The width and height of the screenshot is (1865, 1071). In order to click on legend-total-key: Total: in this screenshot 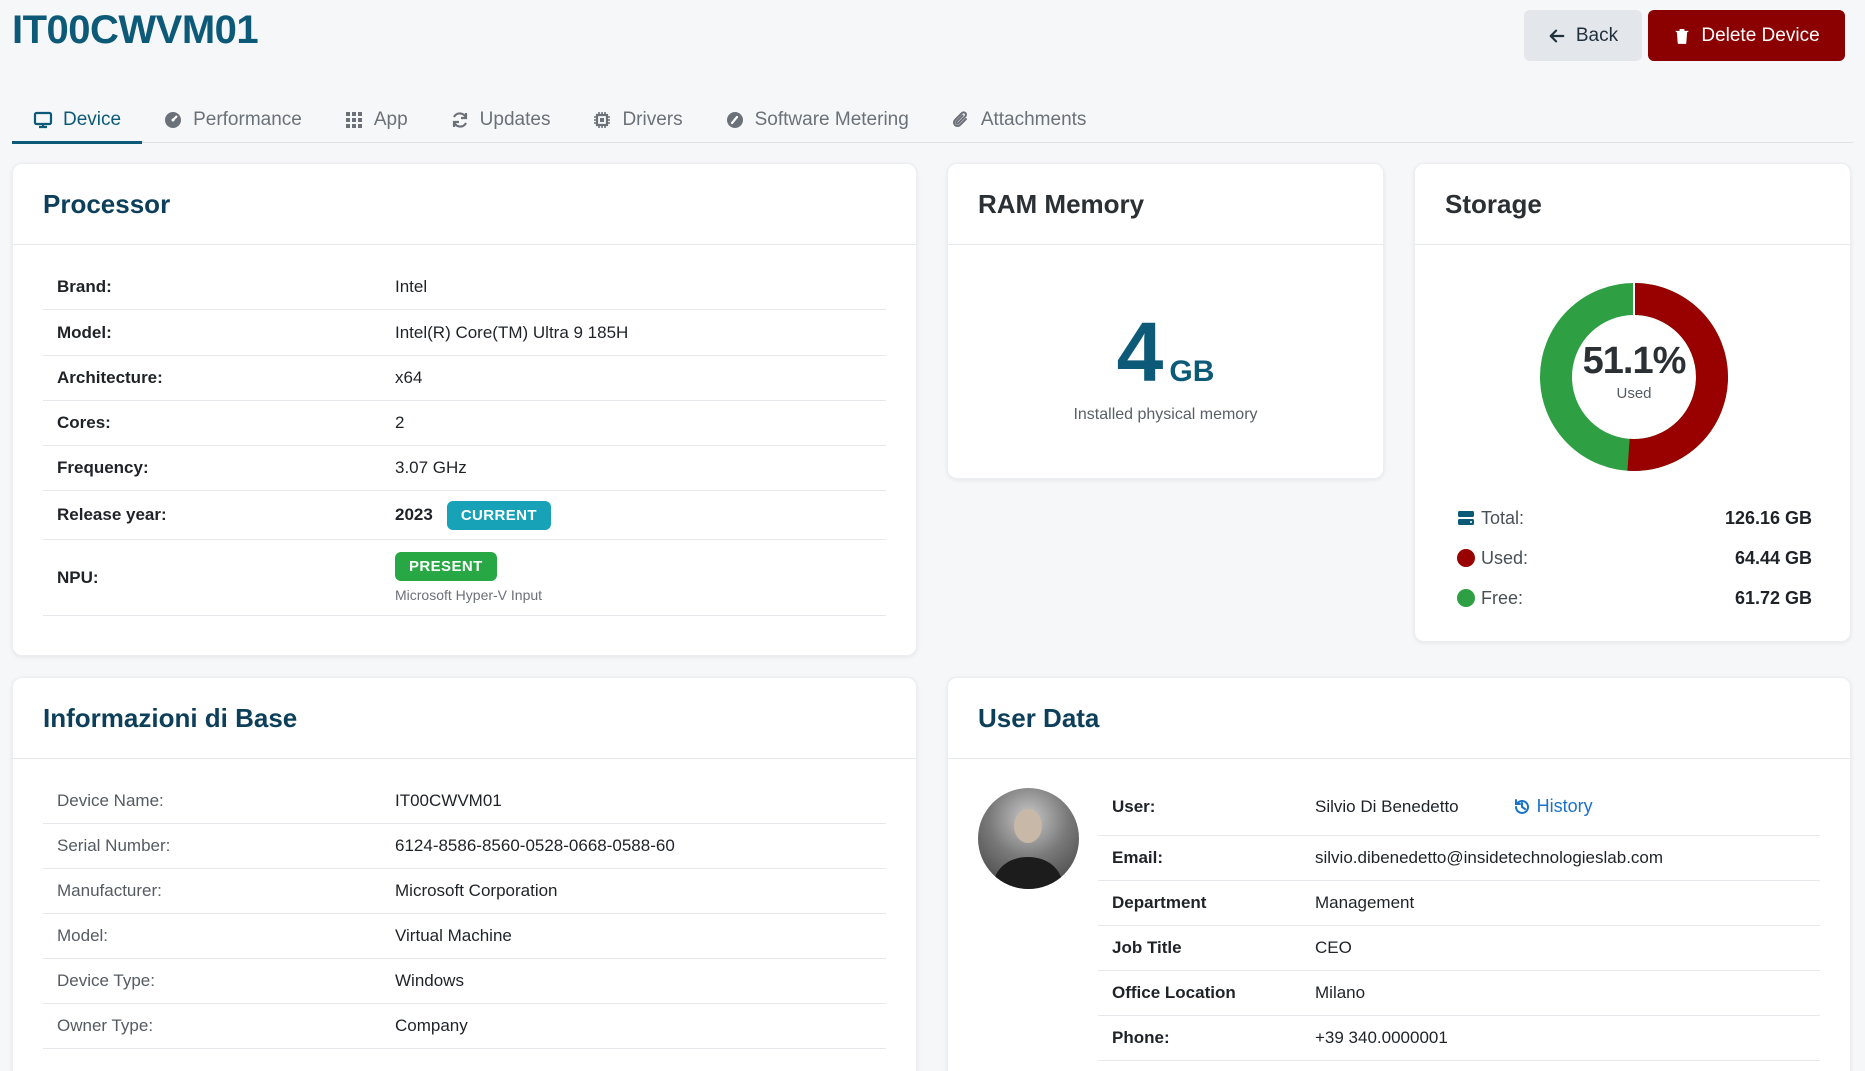, I will do `click(1591, 518)`.